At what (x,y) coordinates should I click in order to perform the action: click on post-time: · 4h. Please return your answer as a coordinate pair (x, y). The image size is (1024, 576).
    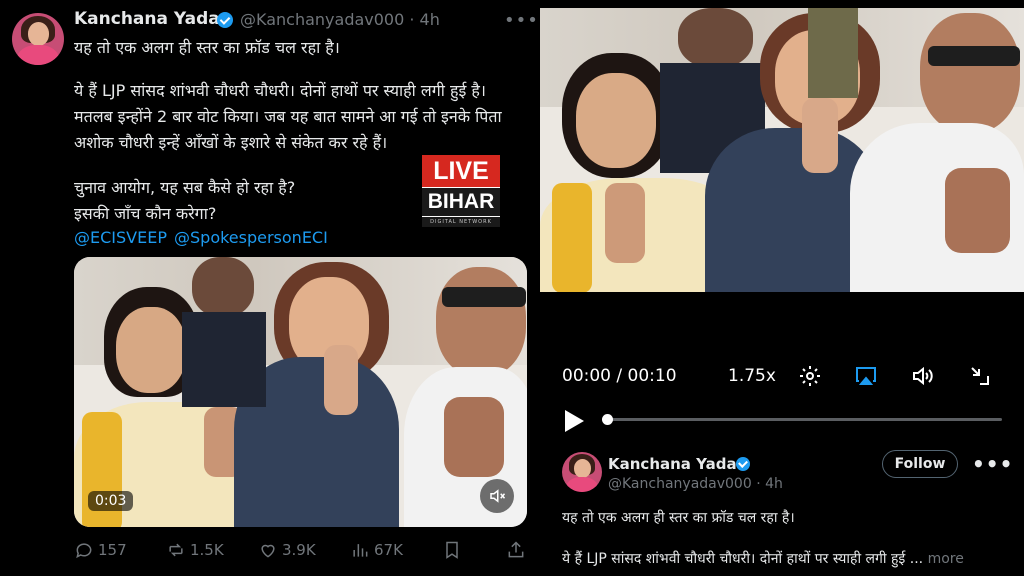
    Looking at the image, I should click on (424, 19).